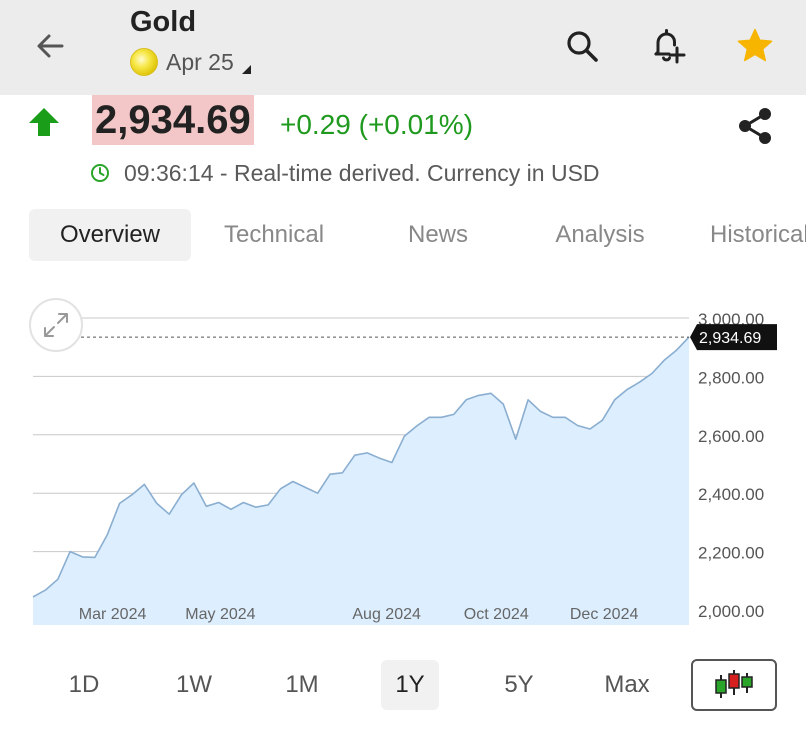 The width and height of the screenshot is (806, 732). I want to click on arrow-left-icon, so click(50, 46).